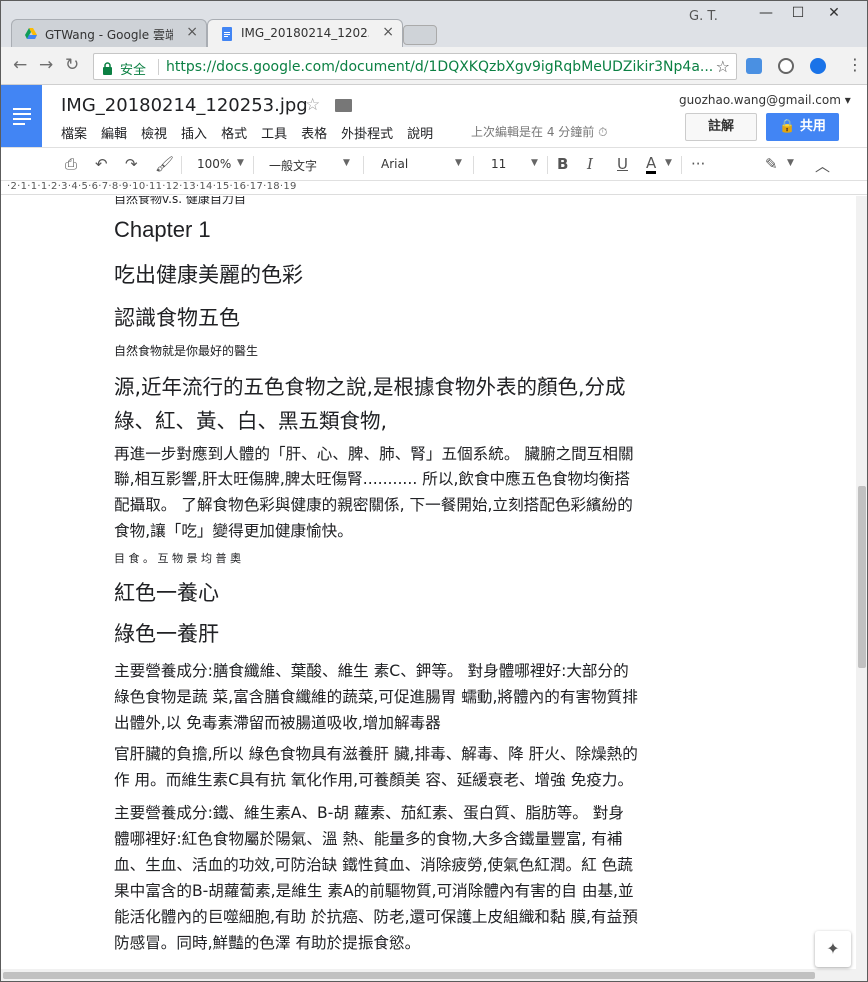  I want to click on lock-icon: 🔒, so click(787, 126).